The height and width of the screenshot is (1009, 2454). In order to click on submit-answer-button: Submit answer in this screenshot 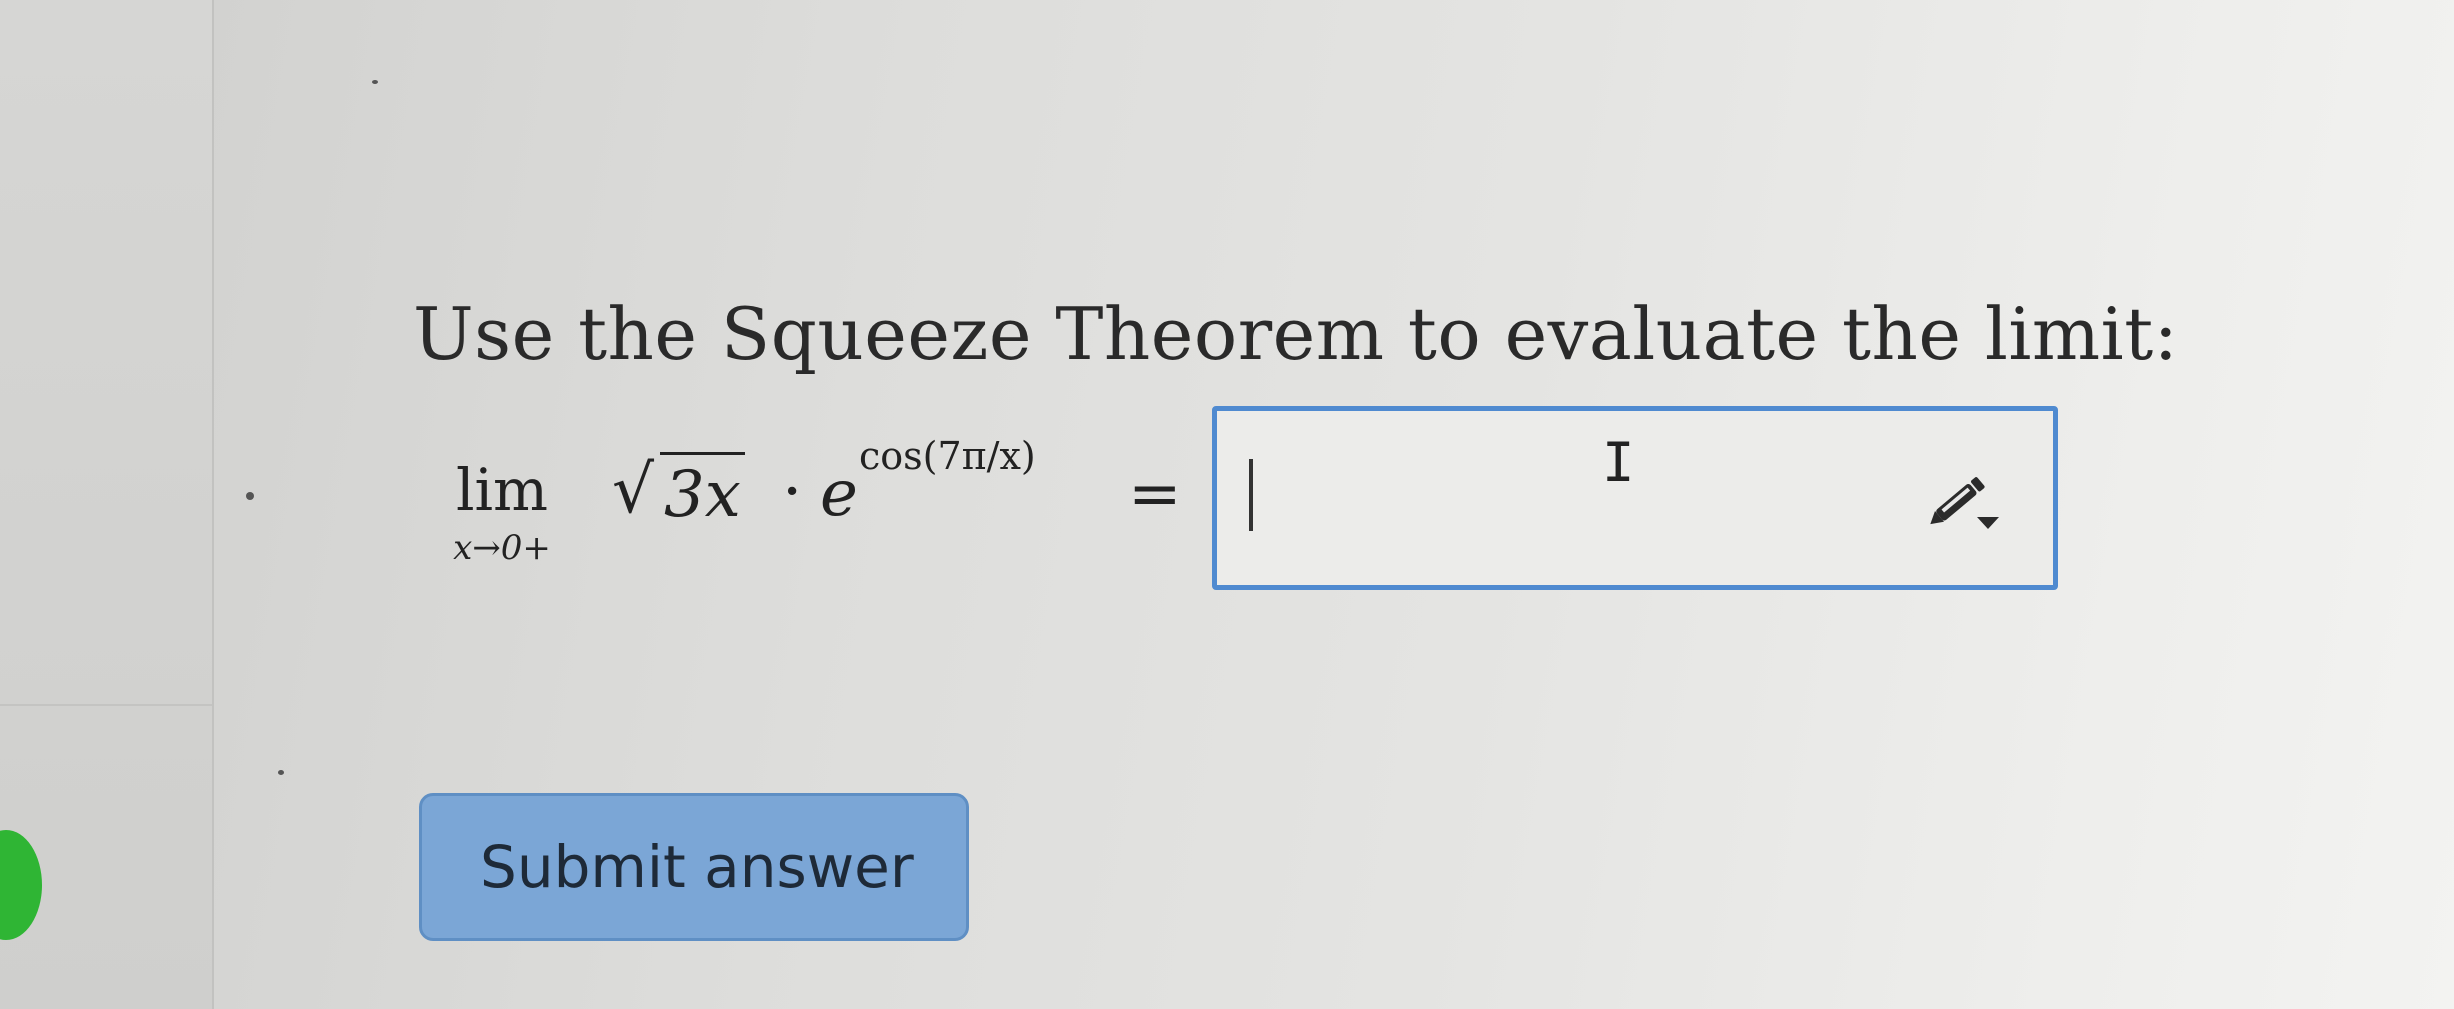, I will do `click(694, 867)`.